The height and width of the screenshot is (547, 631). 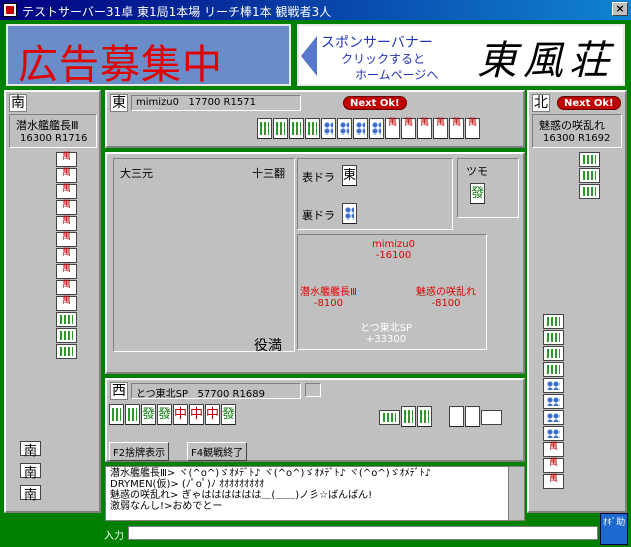 What do you see at coordinates (119, 391) in the screenshot?
I see `seat-west: 西` at bounding box center [119, 391].